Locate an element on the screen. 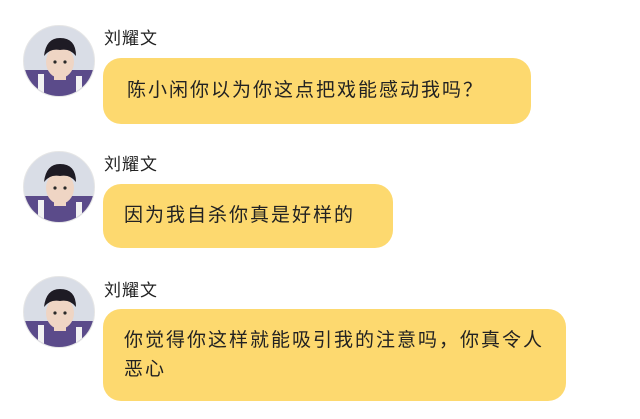 The width and height of the screenshot is (640, 419). message-bubble: 陈小闲你以为你这点把戏能感动我吗？ is located at coordinates (317, 91).